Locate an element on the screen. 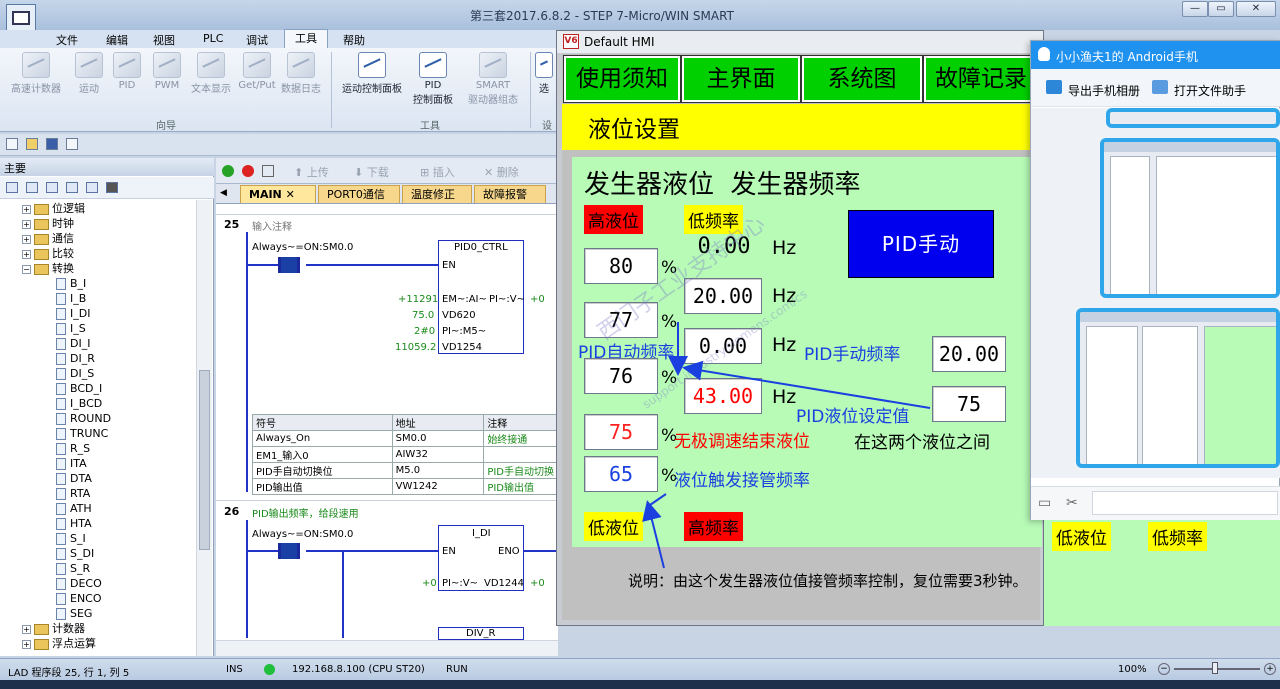 The width and height of the screenshot is (1280, 689). tree-instruction-item: DI_R is located at coordinates (75, 358).